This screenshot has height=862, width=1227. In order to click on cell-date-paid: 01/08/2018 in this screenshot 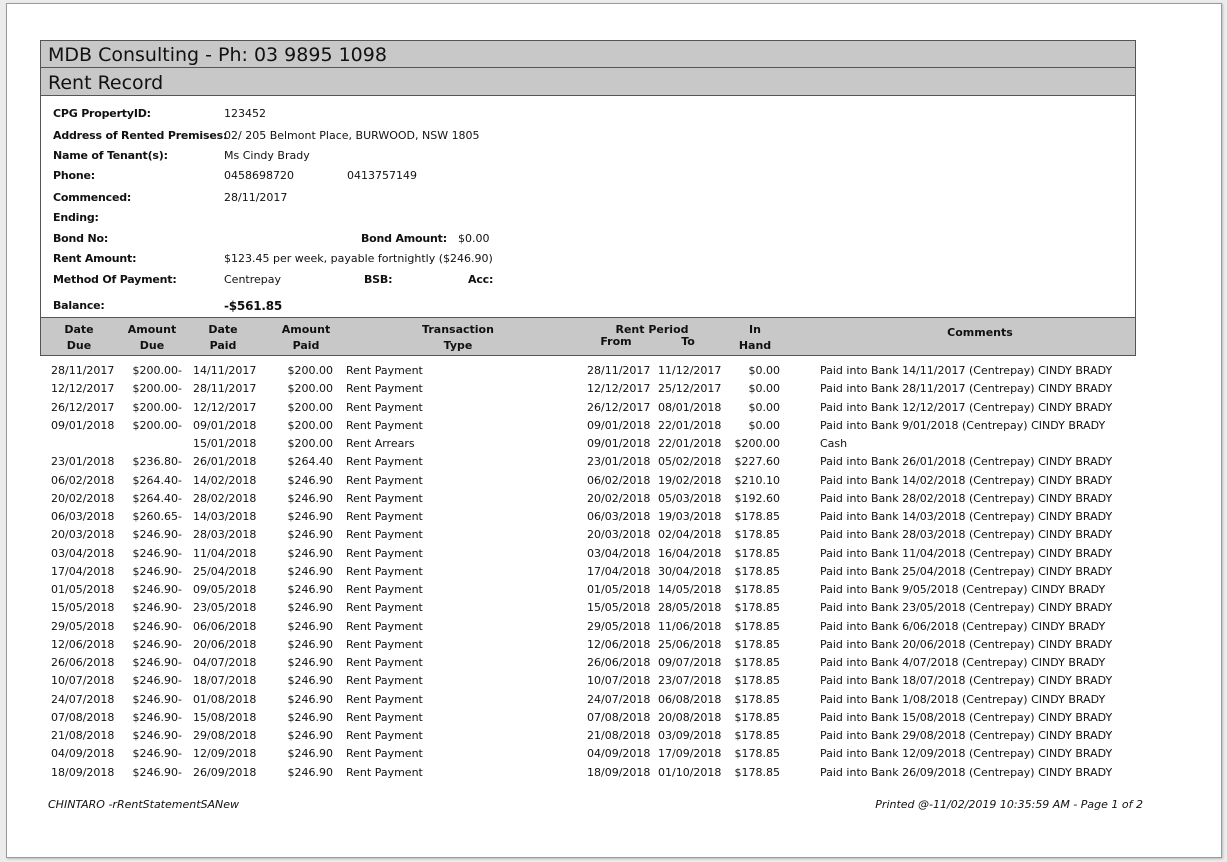, I will do `click(225, 699)`.